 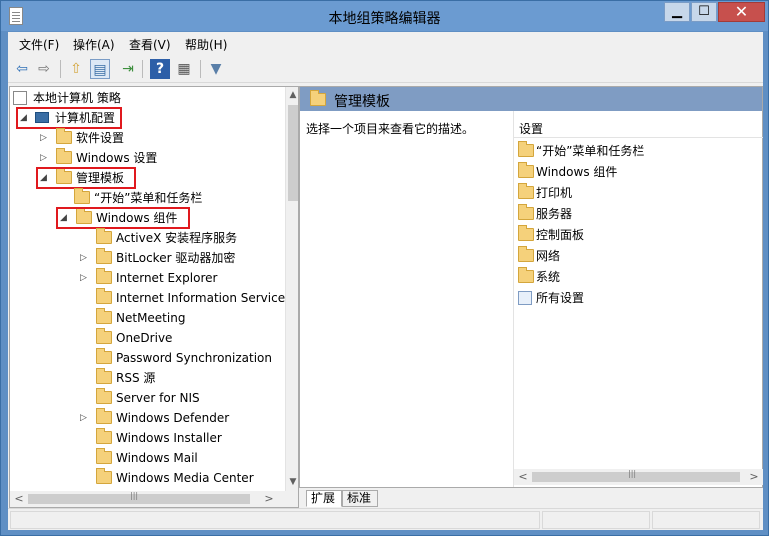 What do you see at coordinates (153, 138) in the screenshot?
I see `tree-item-software-settings: ▷ 软件设置` at bounding box center [153, 138].